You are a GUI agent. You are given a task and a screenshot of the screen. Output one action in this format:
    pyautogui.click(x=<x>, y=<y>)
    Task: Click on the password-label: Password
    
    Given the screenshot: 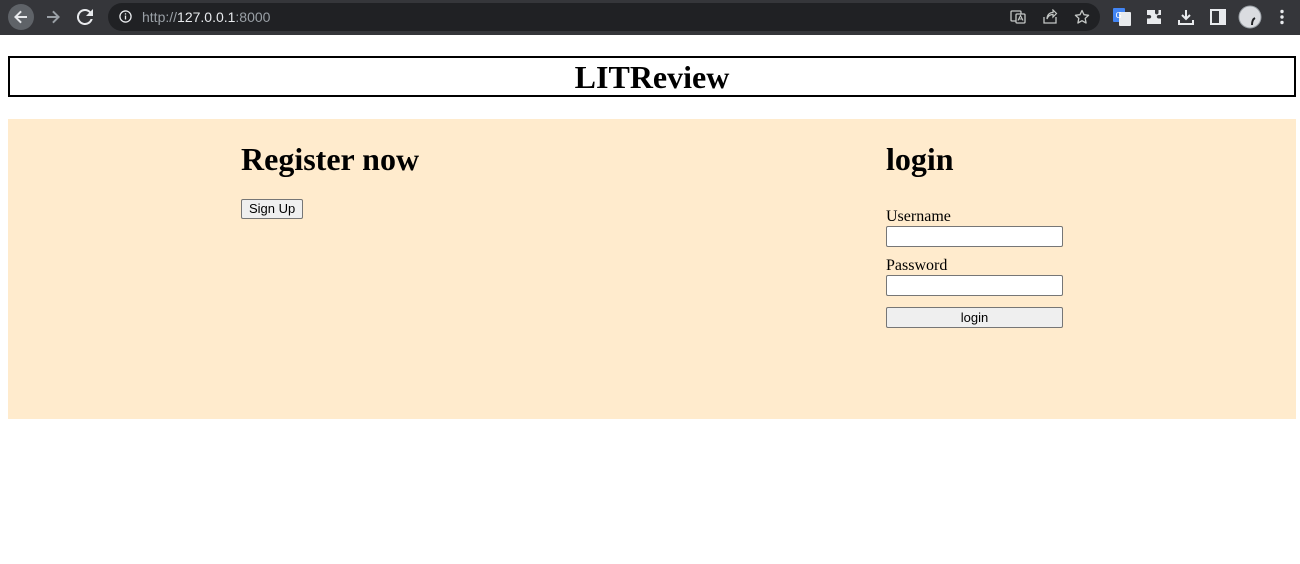 What is the action you would take?
    pyautogui.click(x=917, y=265)
    